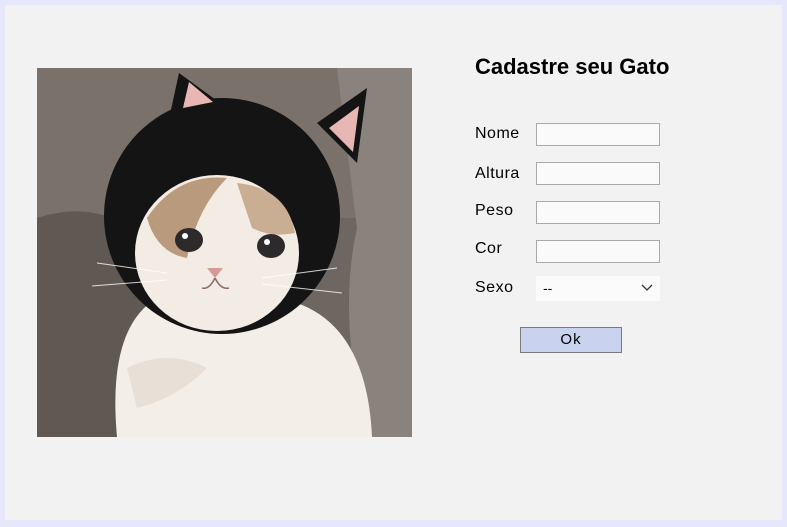 The width and height of the screenshot is (787, 527). I want to click on cor-label: Cor, so click(489, 248).